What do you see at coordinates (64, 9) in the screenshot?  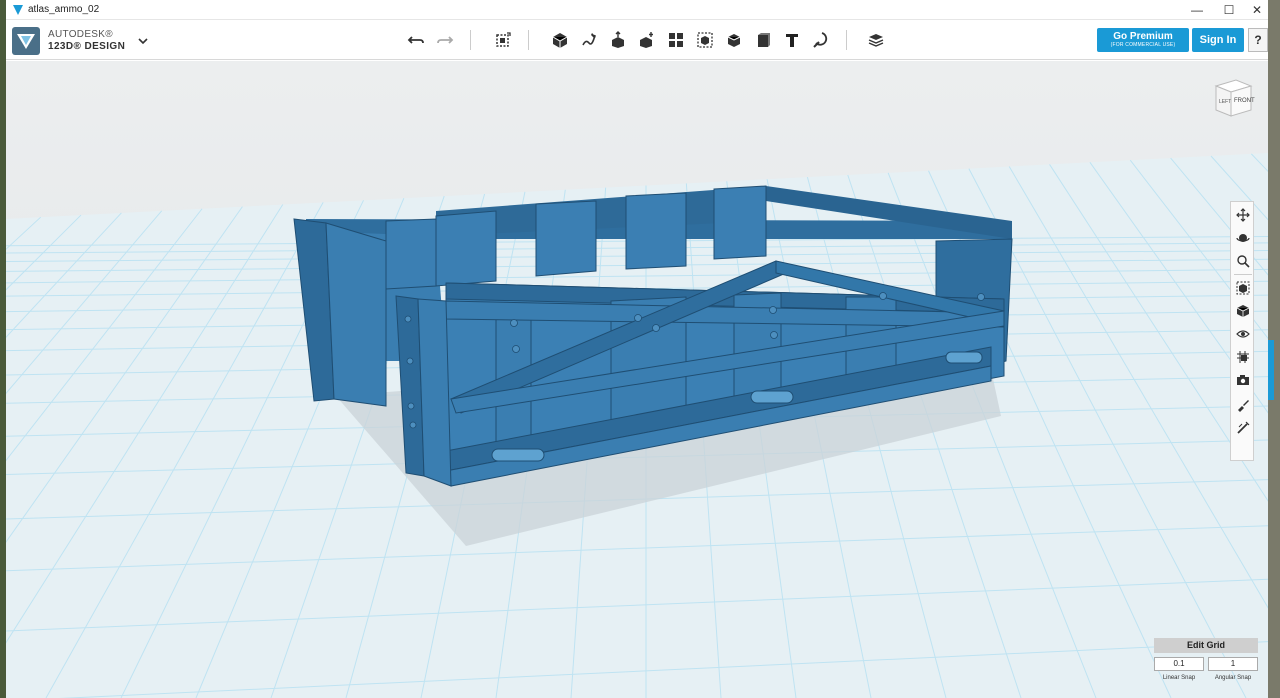 I see `window-title: atlas_ammo_02` at bounding box center [64, 9].